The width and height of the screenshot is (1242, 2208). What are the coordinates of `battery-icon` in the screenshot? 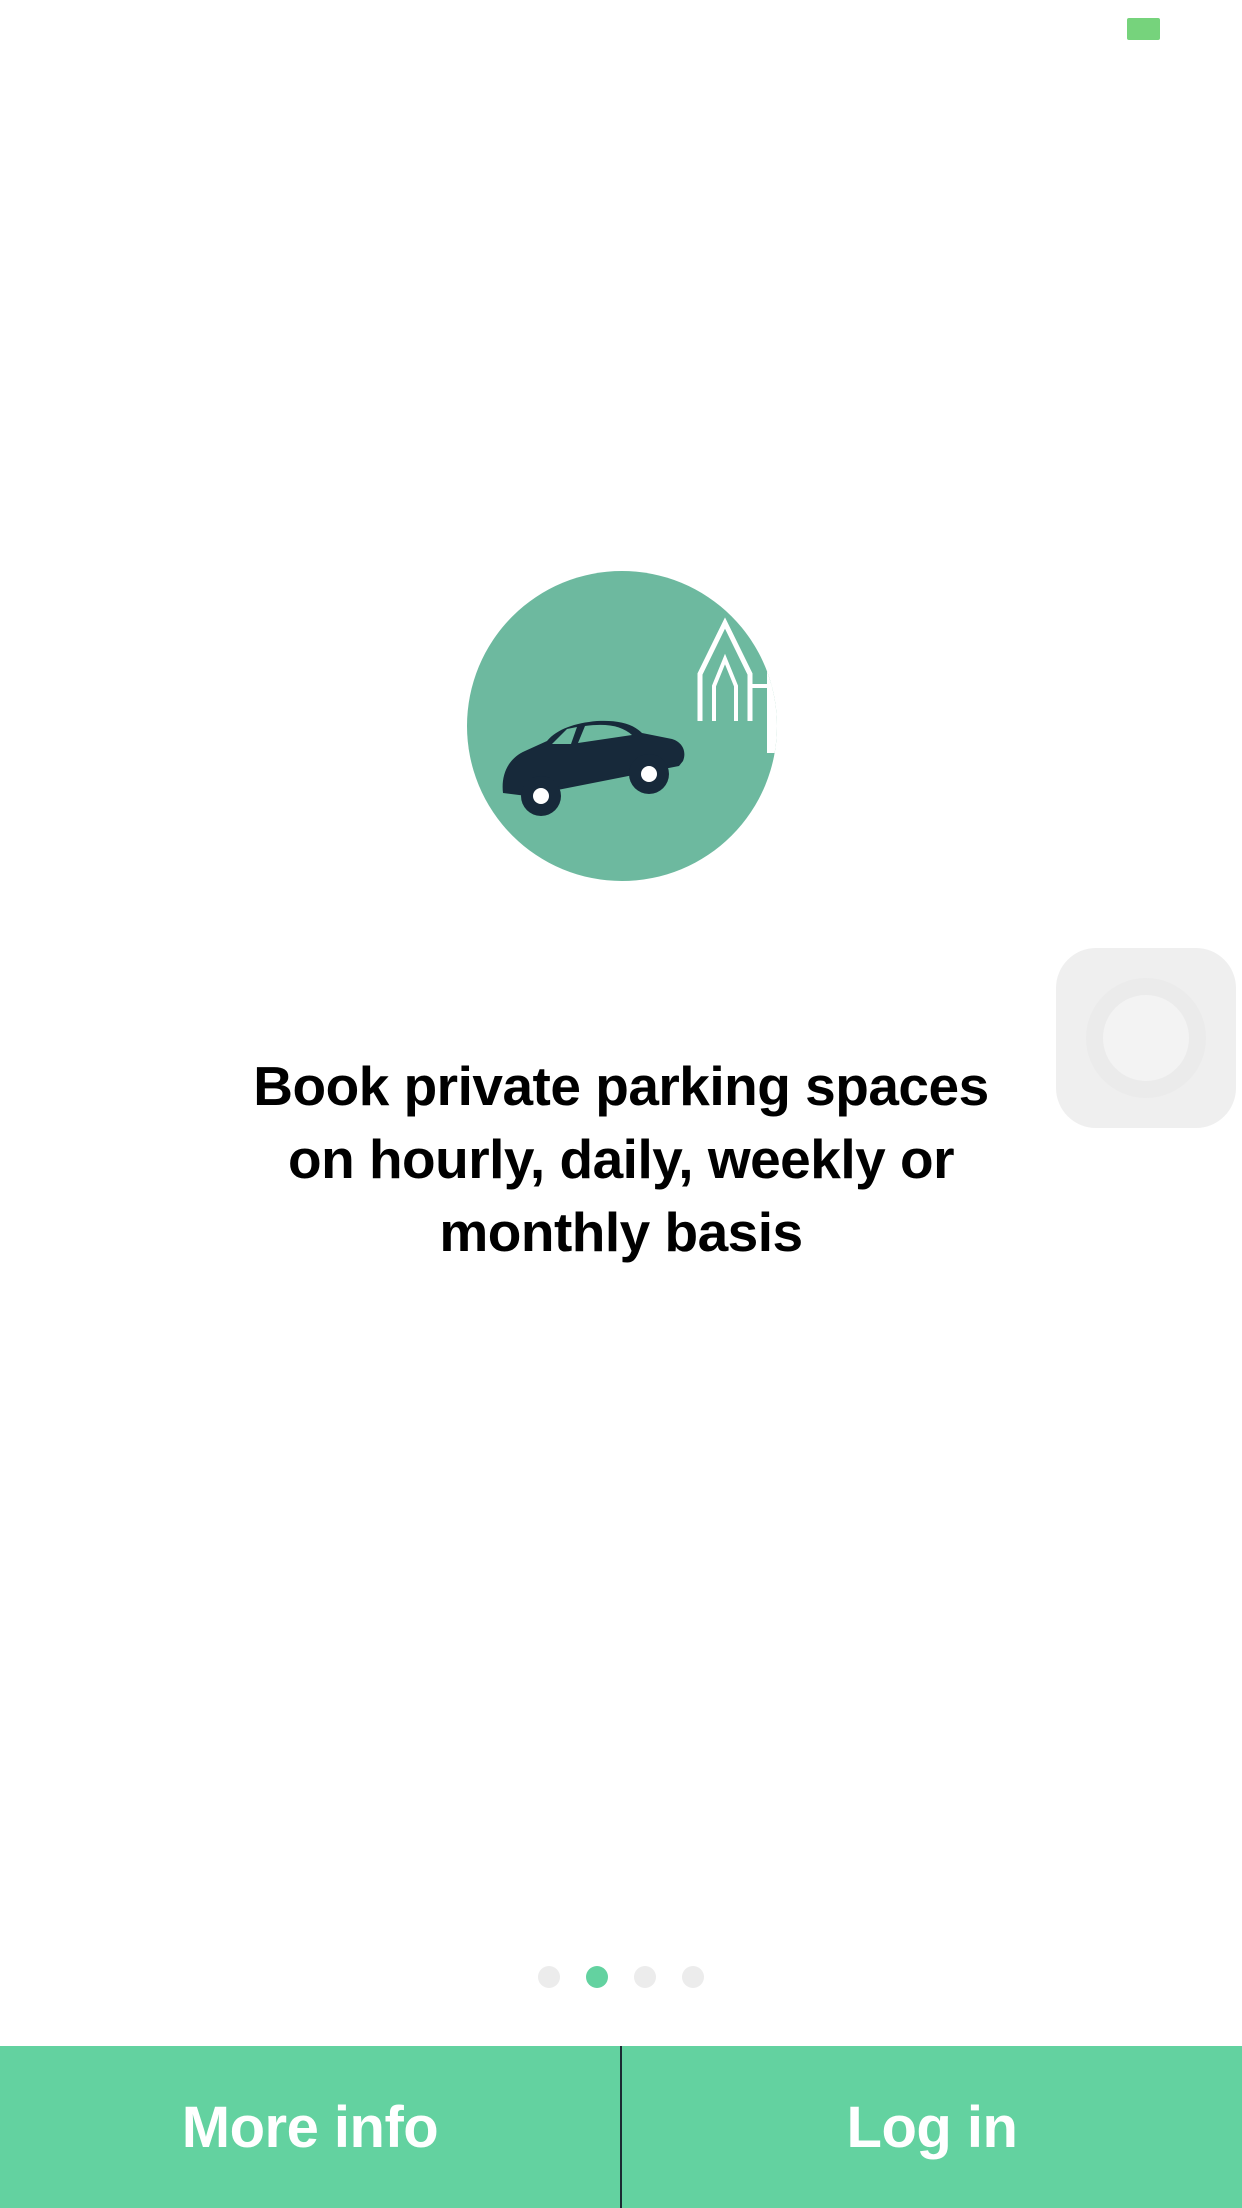 It's located at (1143, 29).